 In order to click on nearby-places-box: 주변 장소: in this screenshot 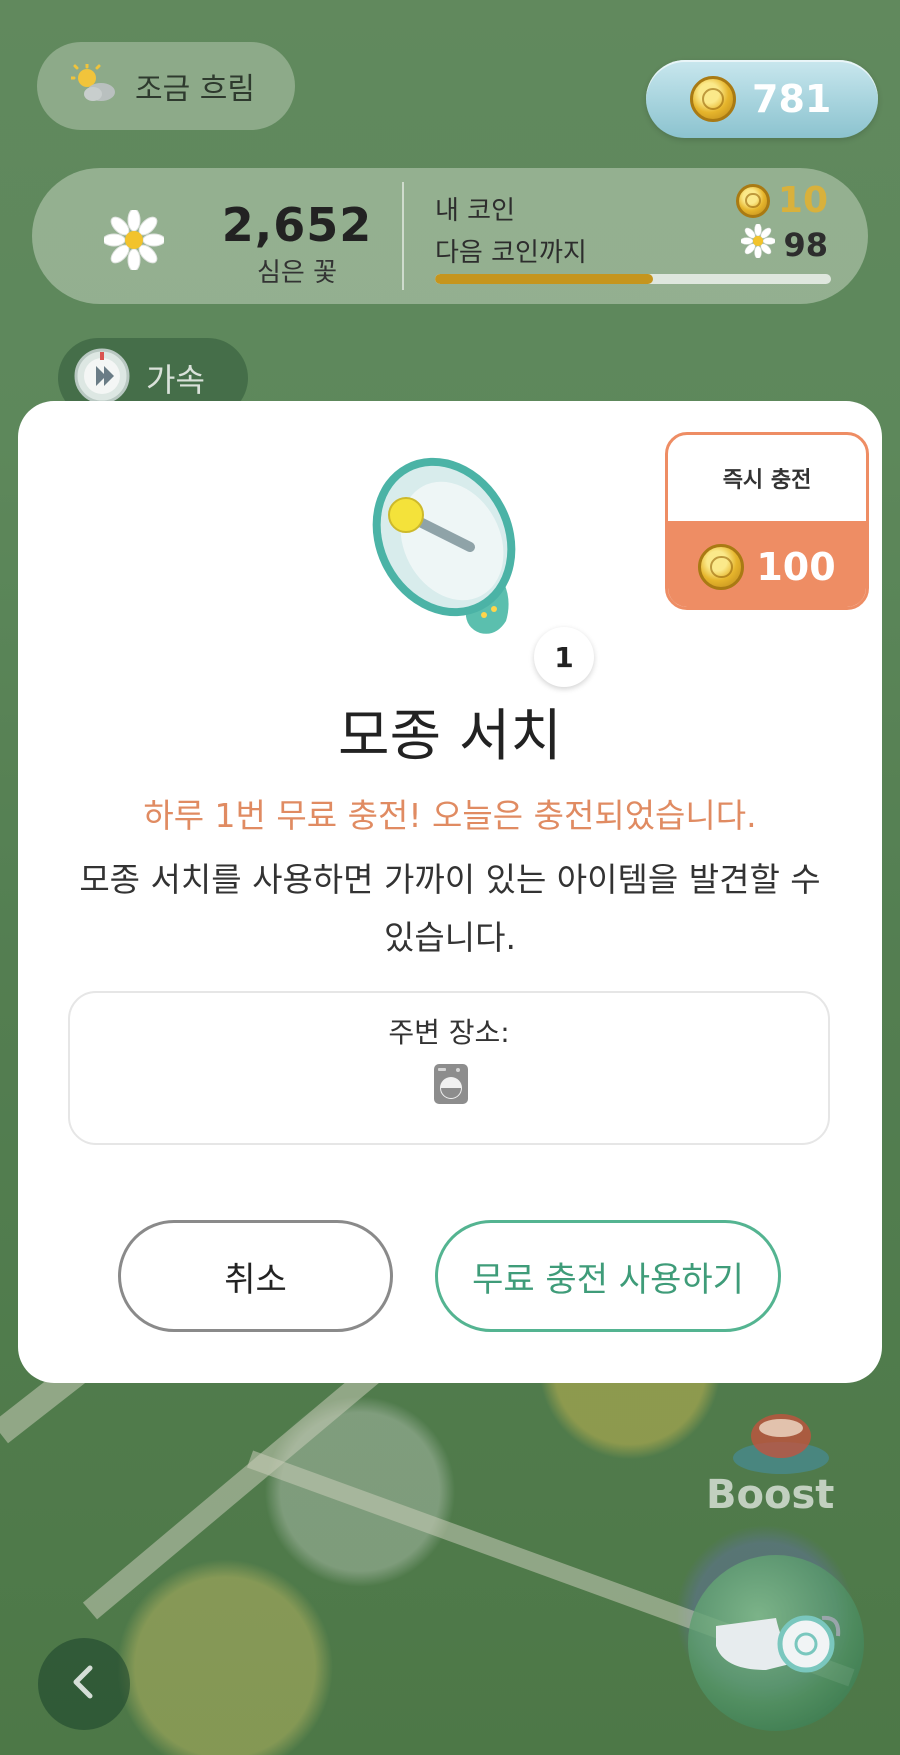, I will do `click(449, 1068)`.